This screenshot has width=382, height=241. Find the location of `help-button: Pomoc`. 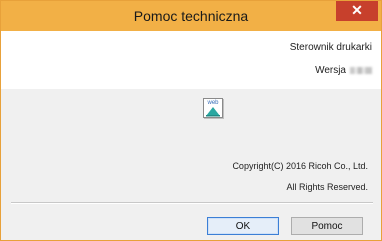

help-button: Pomoc is located at coordinates (327, 226).